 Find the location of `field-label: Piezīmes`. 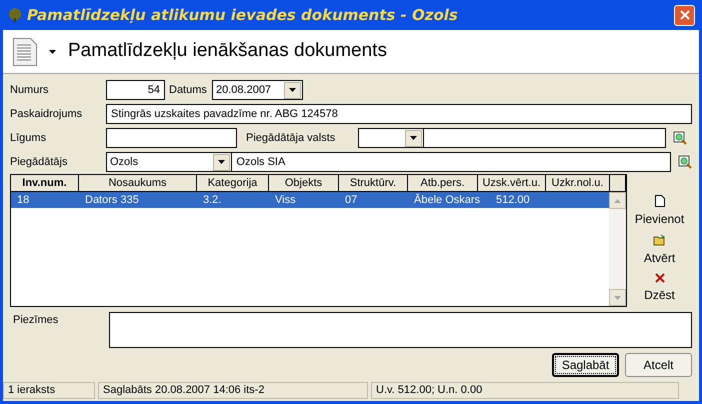

field-label: Piezīmes is located at coordinates (36, 320).